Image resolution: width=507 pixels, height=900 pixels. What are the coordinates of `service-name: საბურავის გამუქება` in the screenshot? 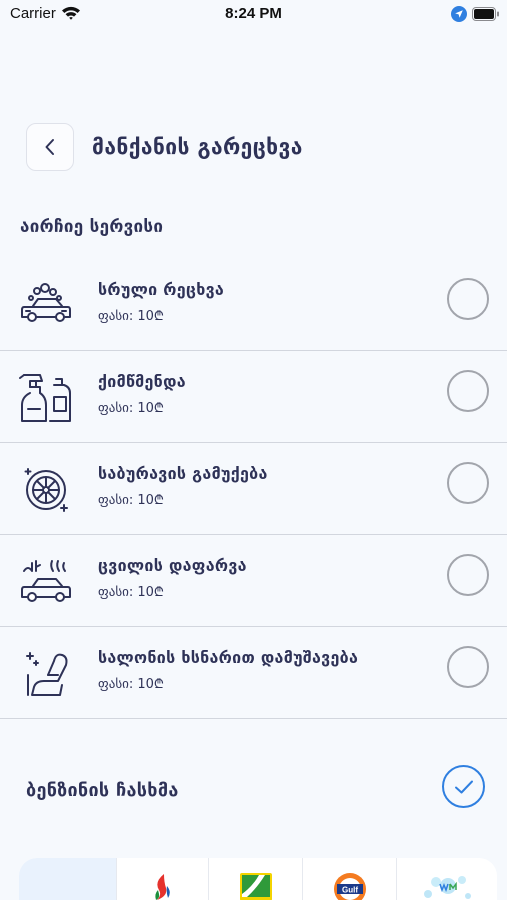 It's located at (183, 473).